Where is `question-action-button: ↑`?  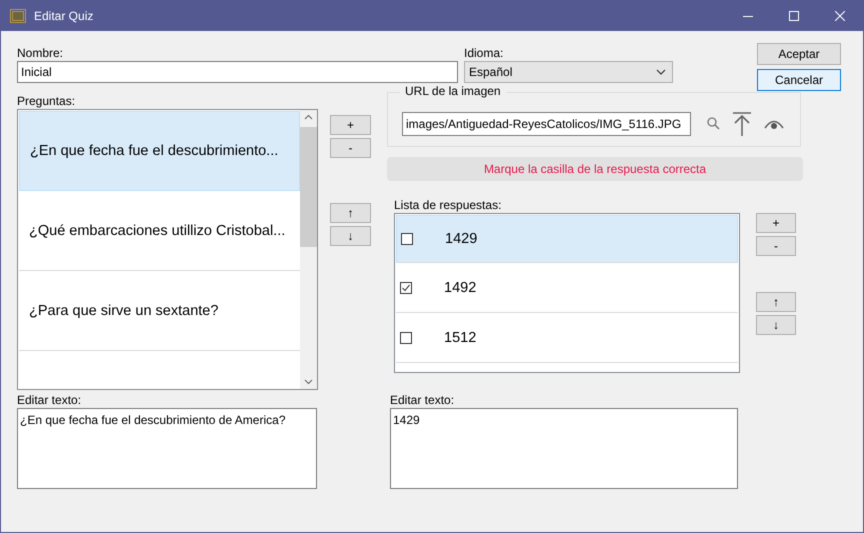
question-action-button: ↑ is located at coordinates (350, 213).